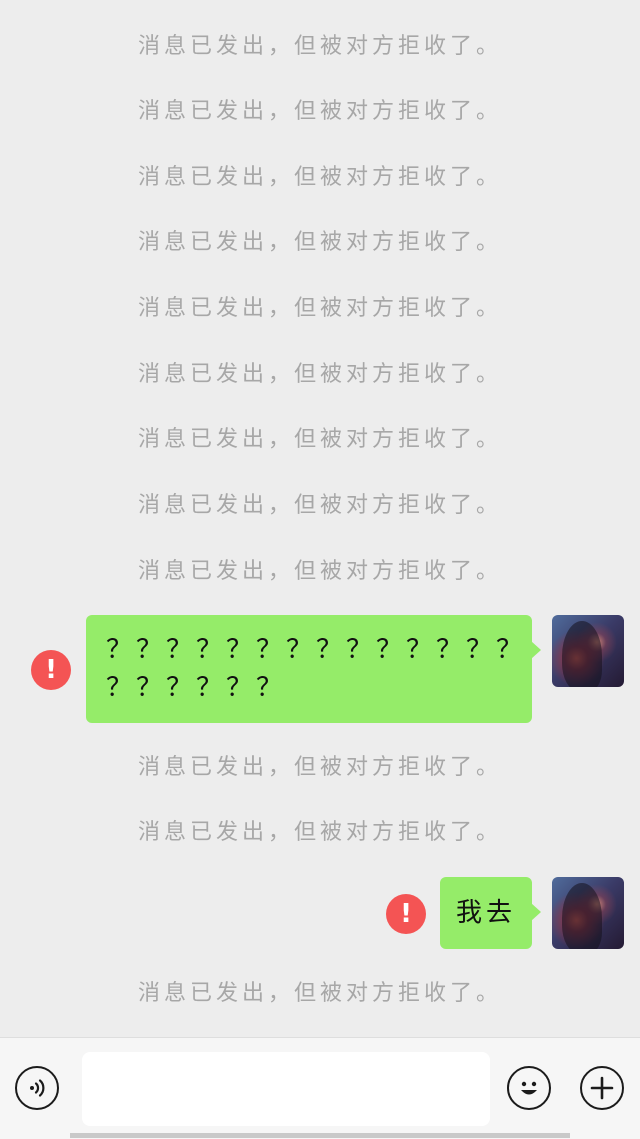 This screenshot has height=1139, width=640. I want to click on more-button, so click(602, 1088).